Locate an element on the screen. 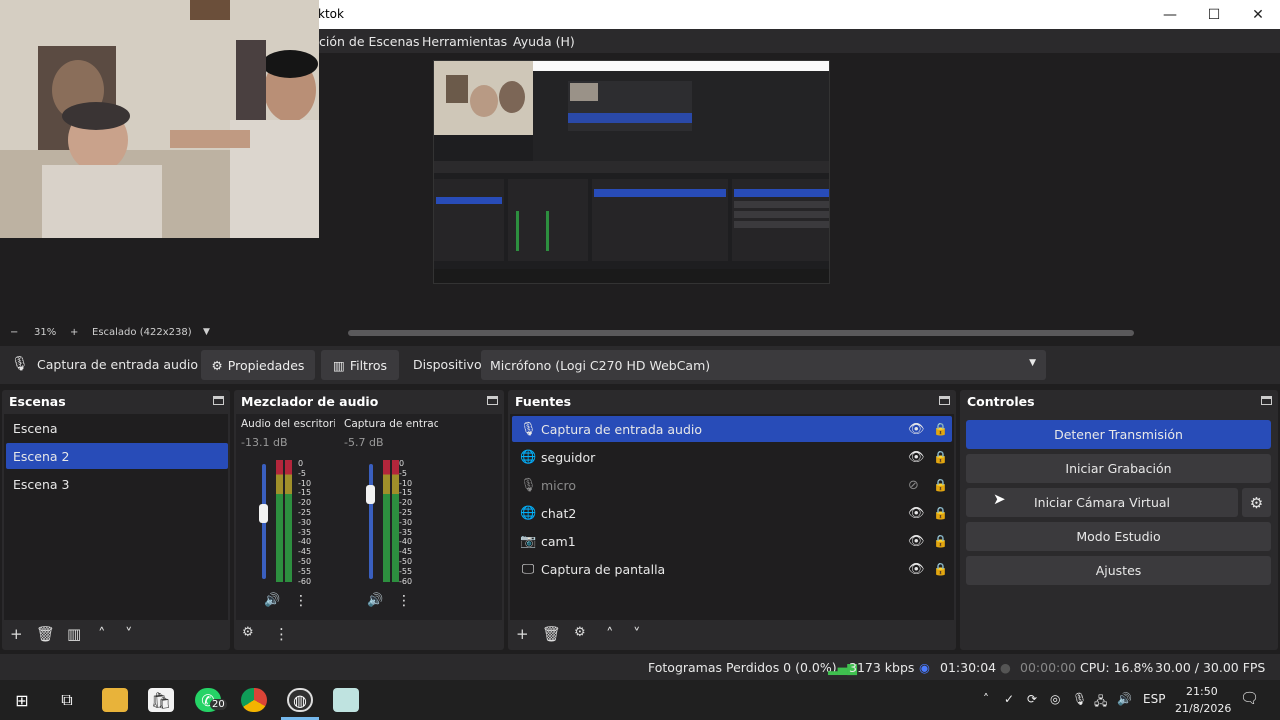  notifications-icon: 🗨 is located at coordinates (1249, 698).